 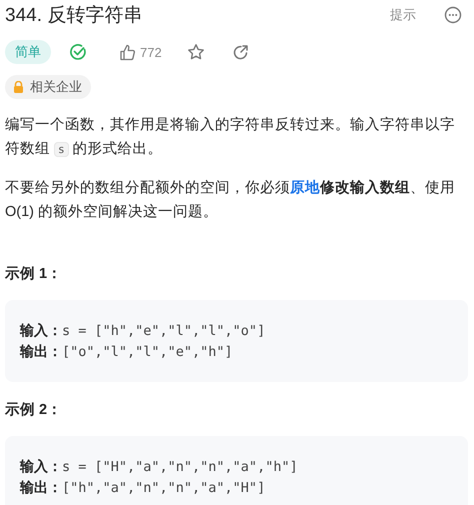 What do you see at coordinates (28, 52) in the screenshot?
I see `difficulty-badge: 简单` at bounding box center [28, 52].